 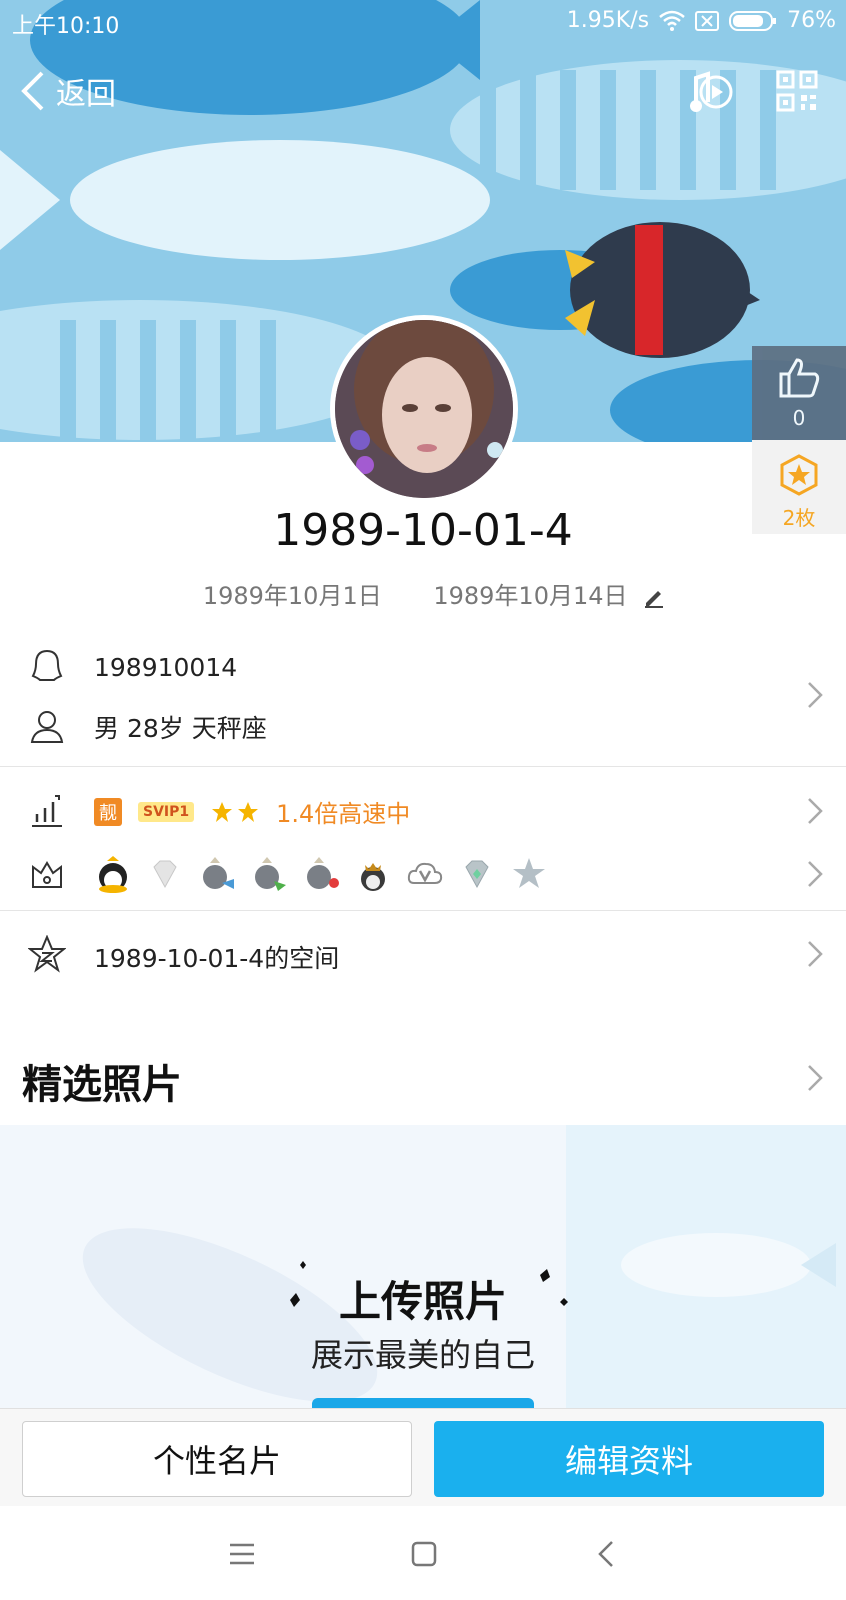 I want to click on gender-age-zodiac: 男 28岁 天秤座, so click(x=180, y=728).